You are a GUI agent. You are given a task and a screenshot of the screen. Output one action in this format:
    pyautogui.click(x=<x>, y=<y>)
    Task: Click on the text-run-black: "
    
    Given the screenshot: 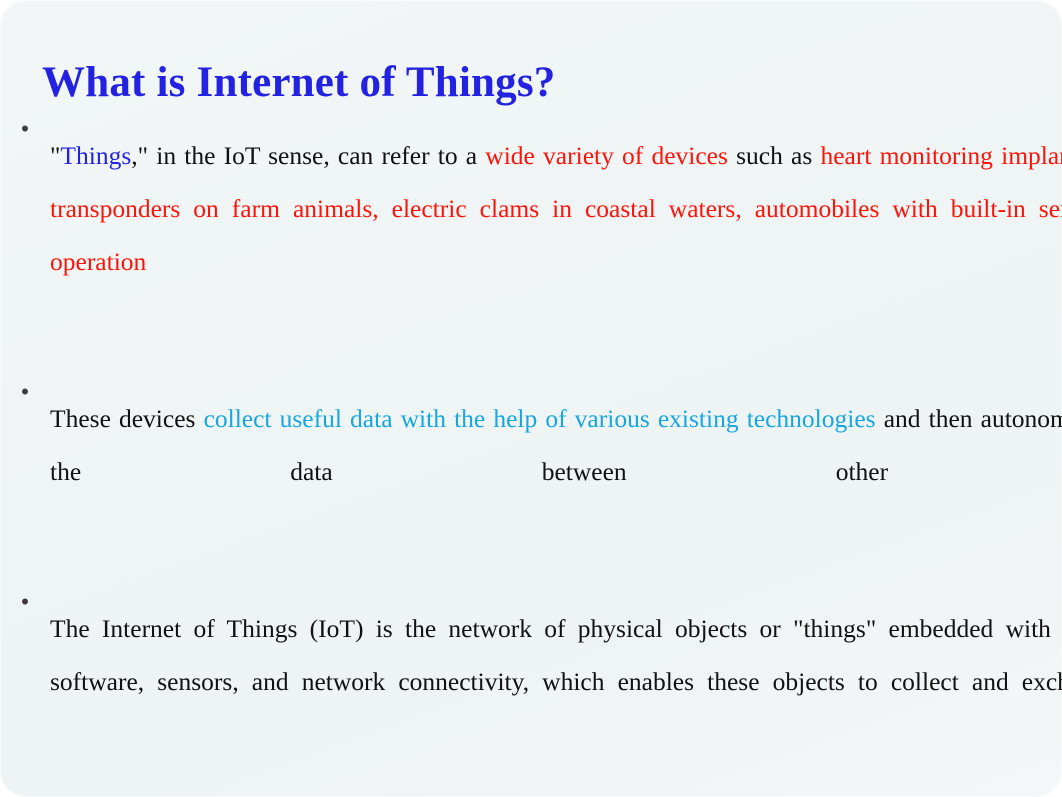 What is the action you would take?
    pyautogui.click(x=55, y=155)
    